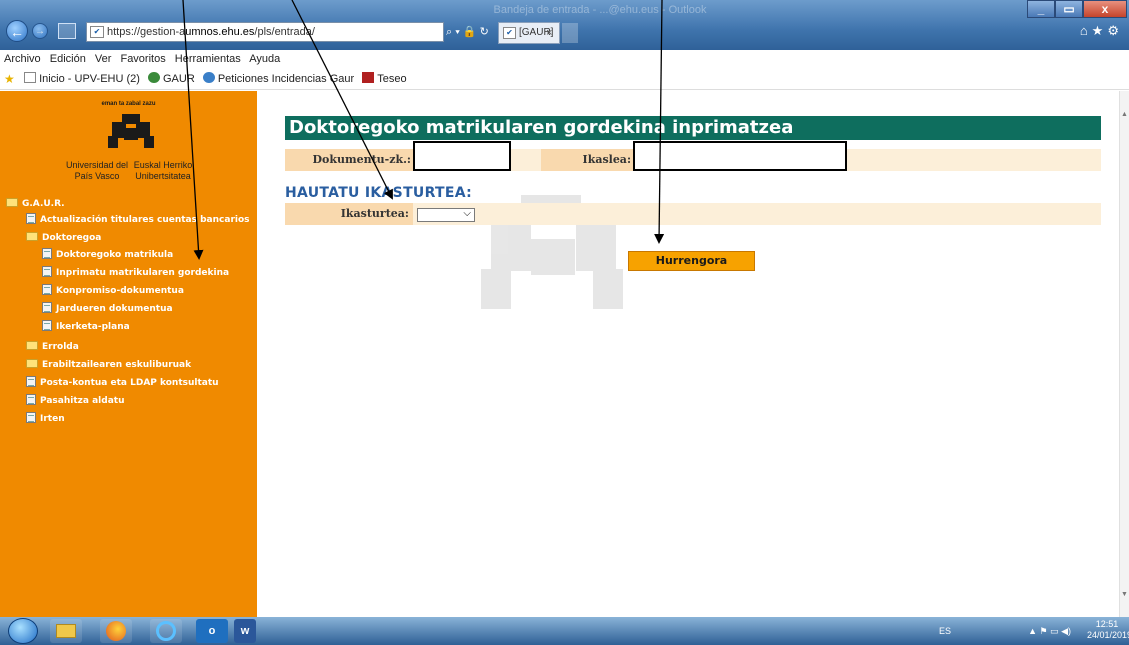 Image resolution: width=1129 pixels, height=645 pixels. Describe the element at coordinates (693, 214) in the screenshot. I see `ikasturtea-row: Ikasturtea: ⌵` at that location.